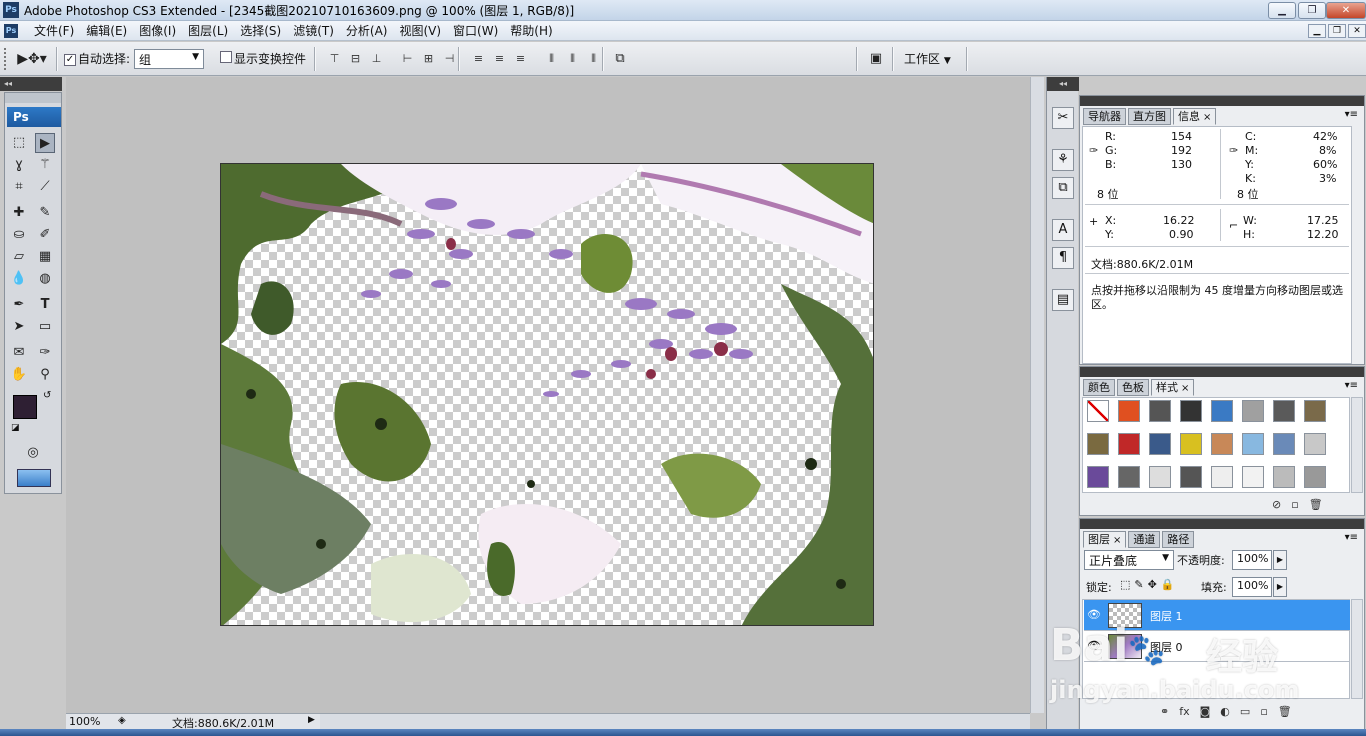 Image resolution: width=1366 pixels, height=736 pixels. I want to click on minimize-button: ▁, so click(1282, 10).